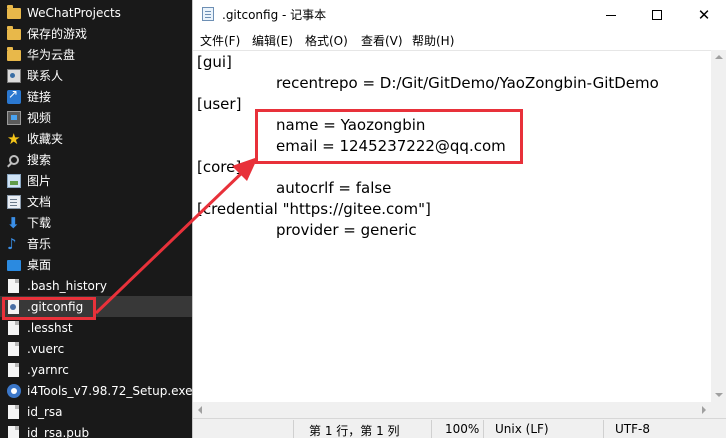 The width and height of the screenshot is (726, 438). Describe the element at coordinates (45, 411) in the screenshot. I see `explorer-item-label: id_rsa` at that location.